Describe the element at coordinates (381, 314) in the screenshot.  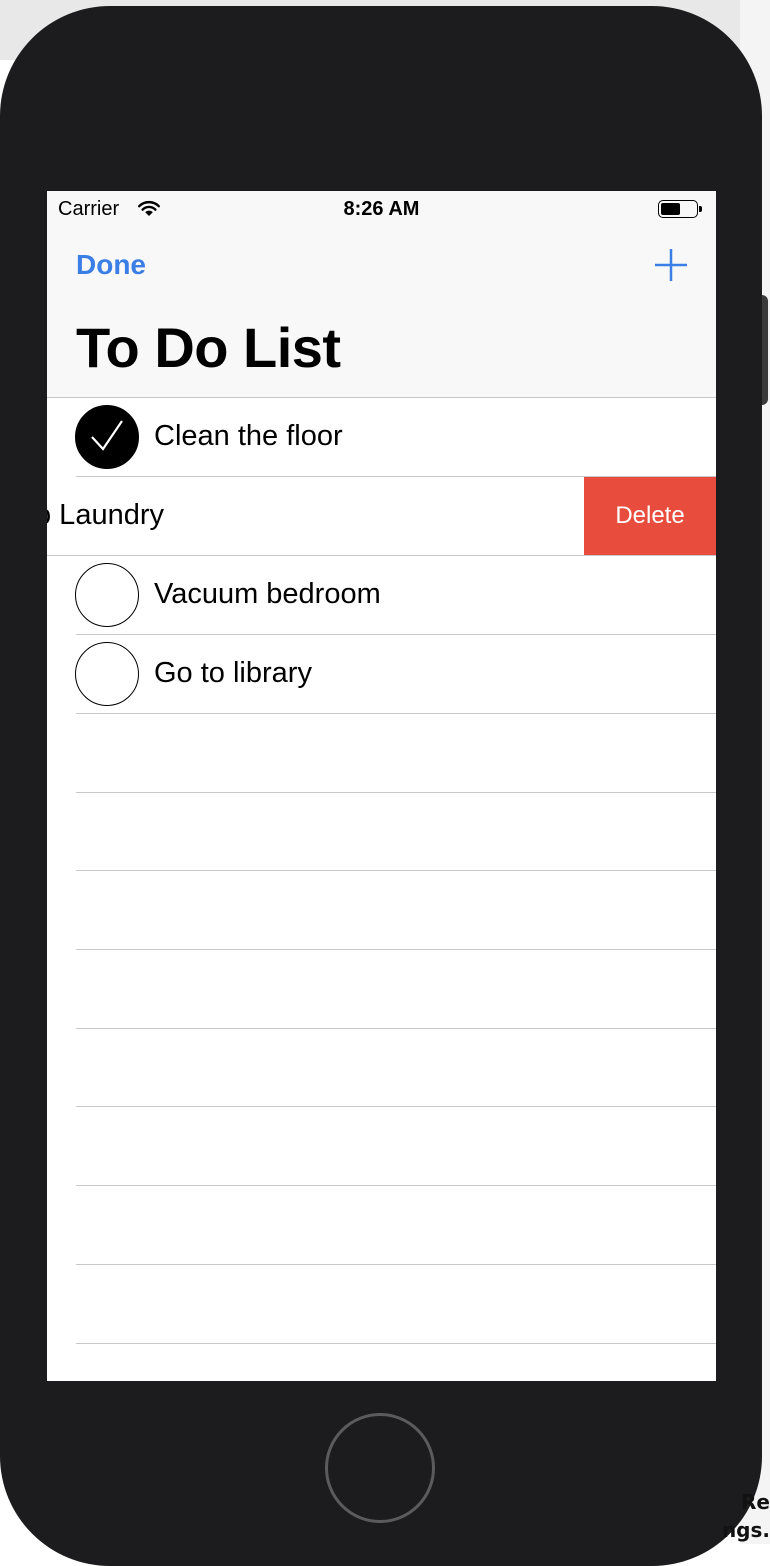
I see `navigation-bar: Done To Do List` at that location.